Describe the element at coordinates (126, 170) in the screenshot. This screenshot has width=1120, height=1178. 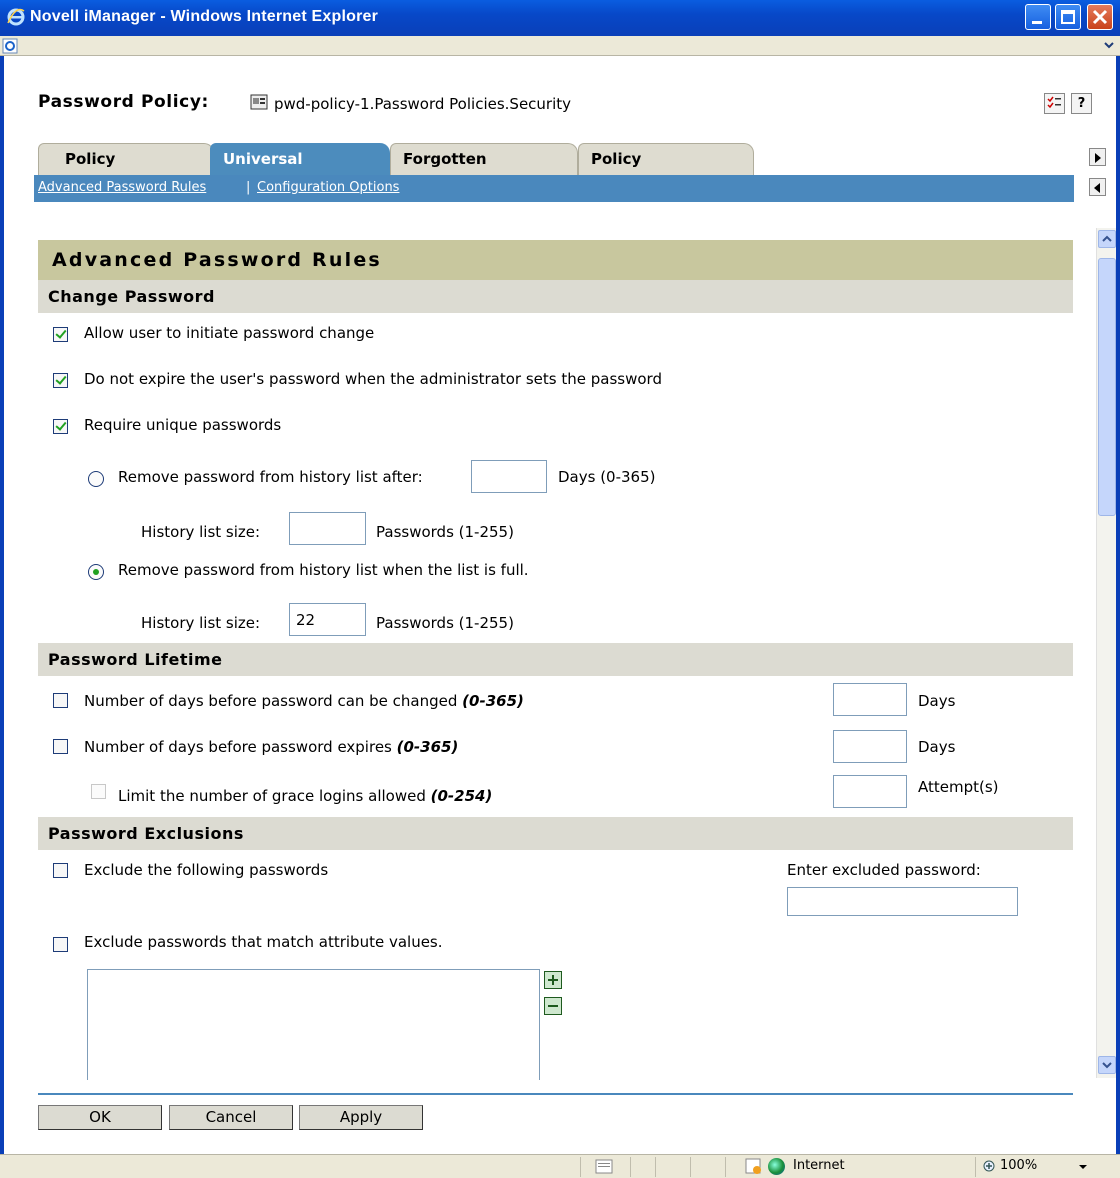
I see `tab-policy-summary: Policy Summary` at that location.